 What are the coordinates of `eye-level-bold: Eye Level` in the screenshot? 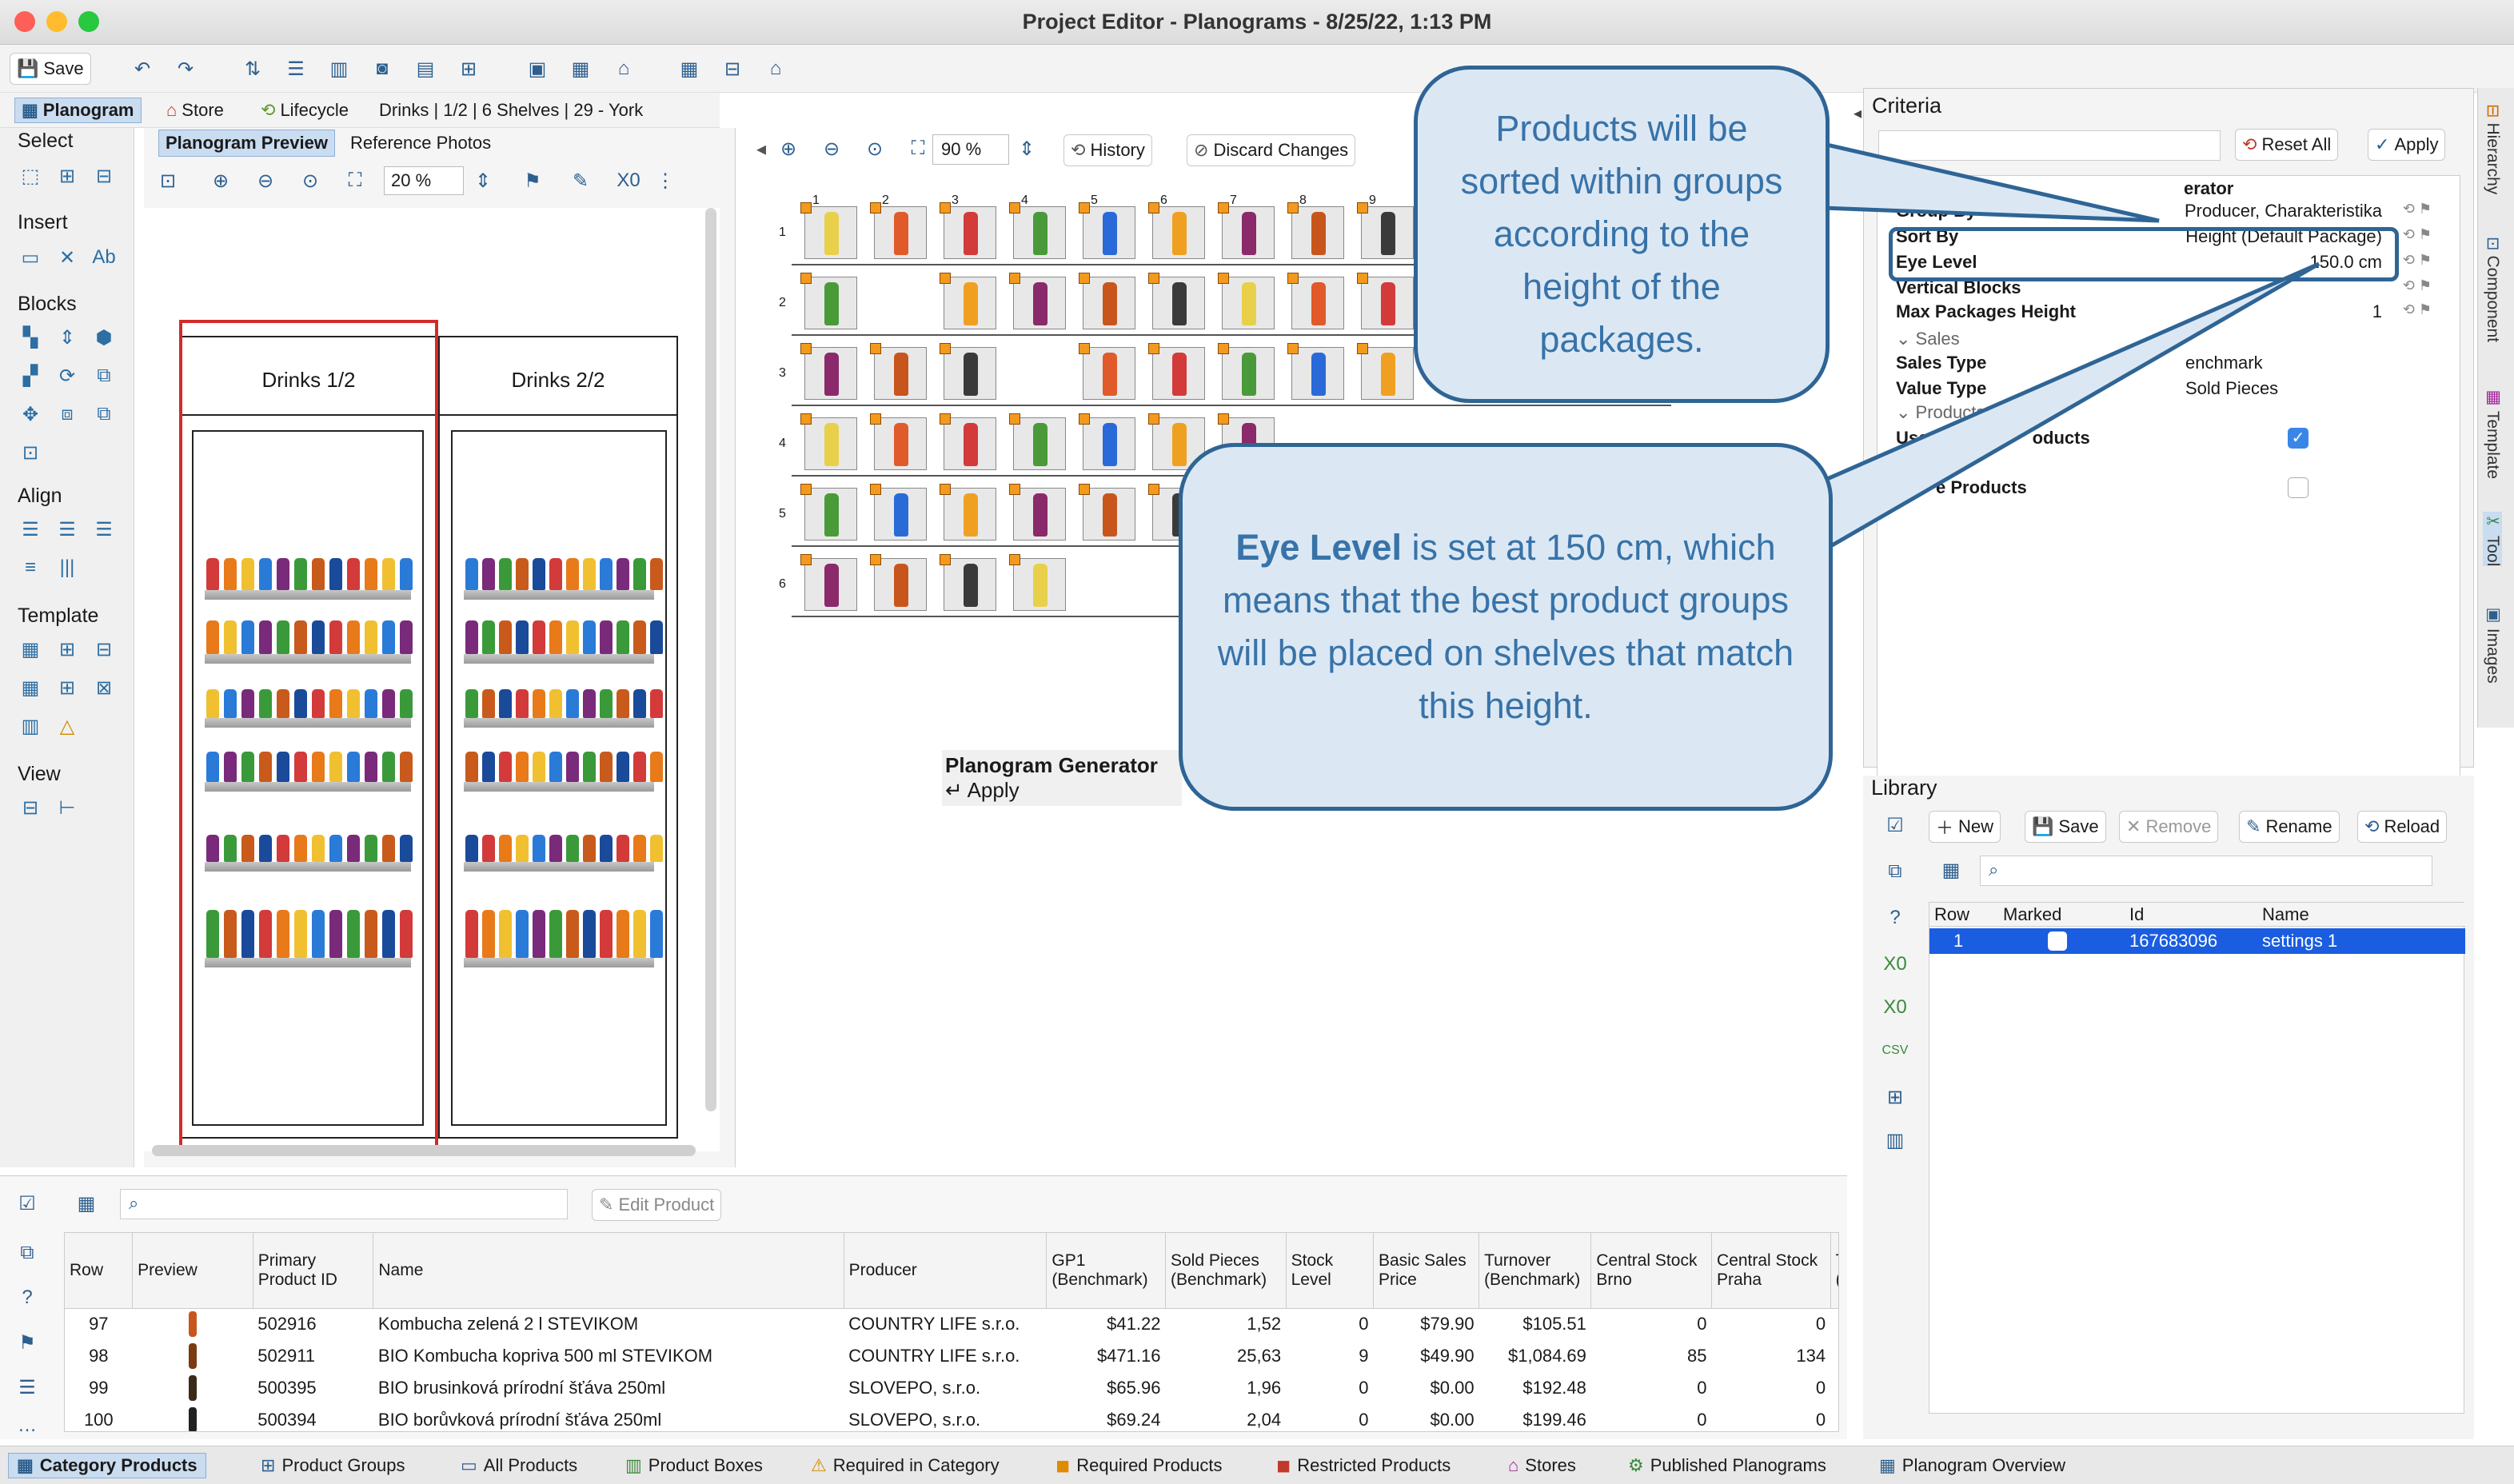 It's located at (1318, 547).